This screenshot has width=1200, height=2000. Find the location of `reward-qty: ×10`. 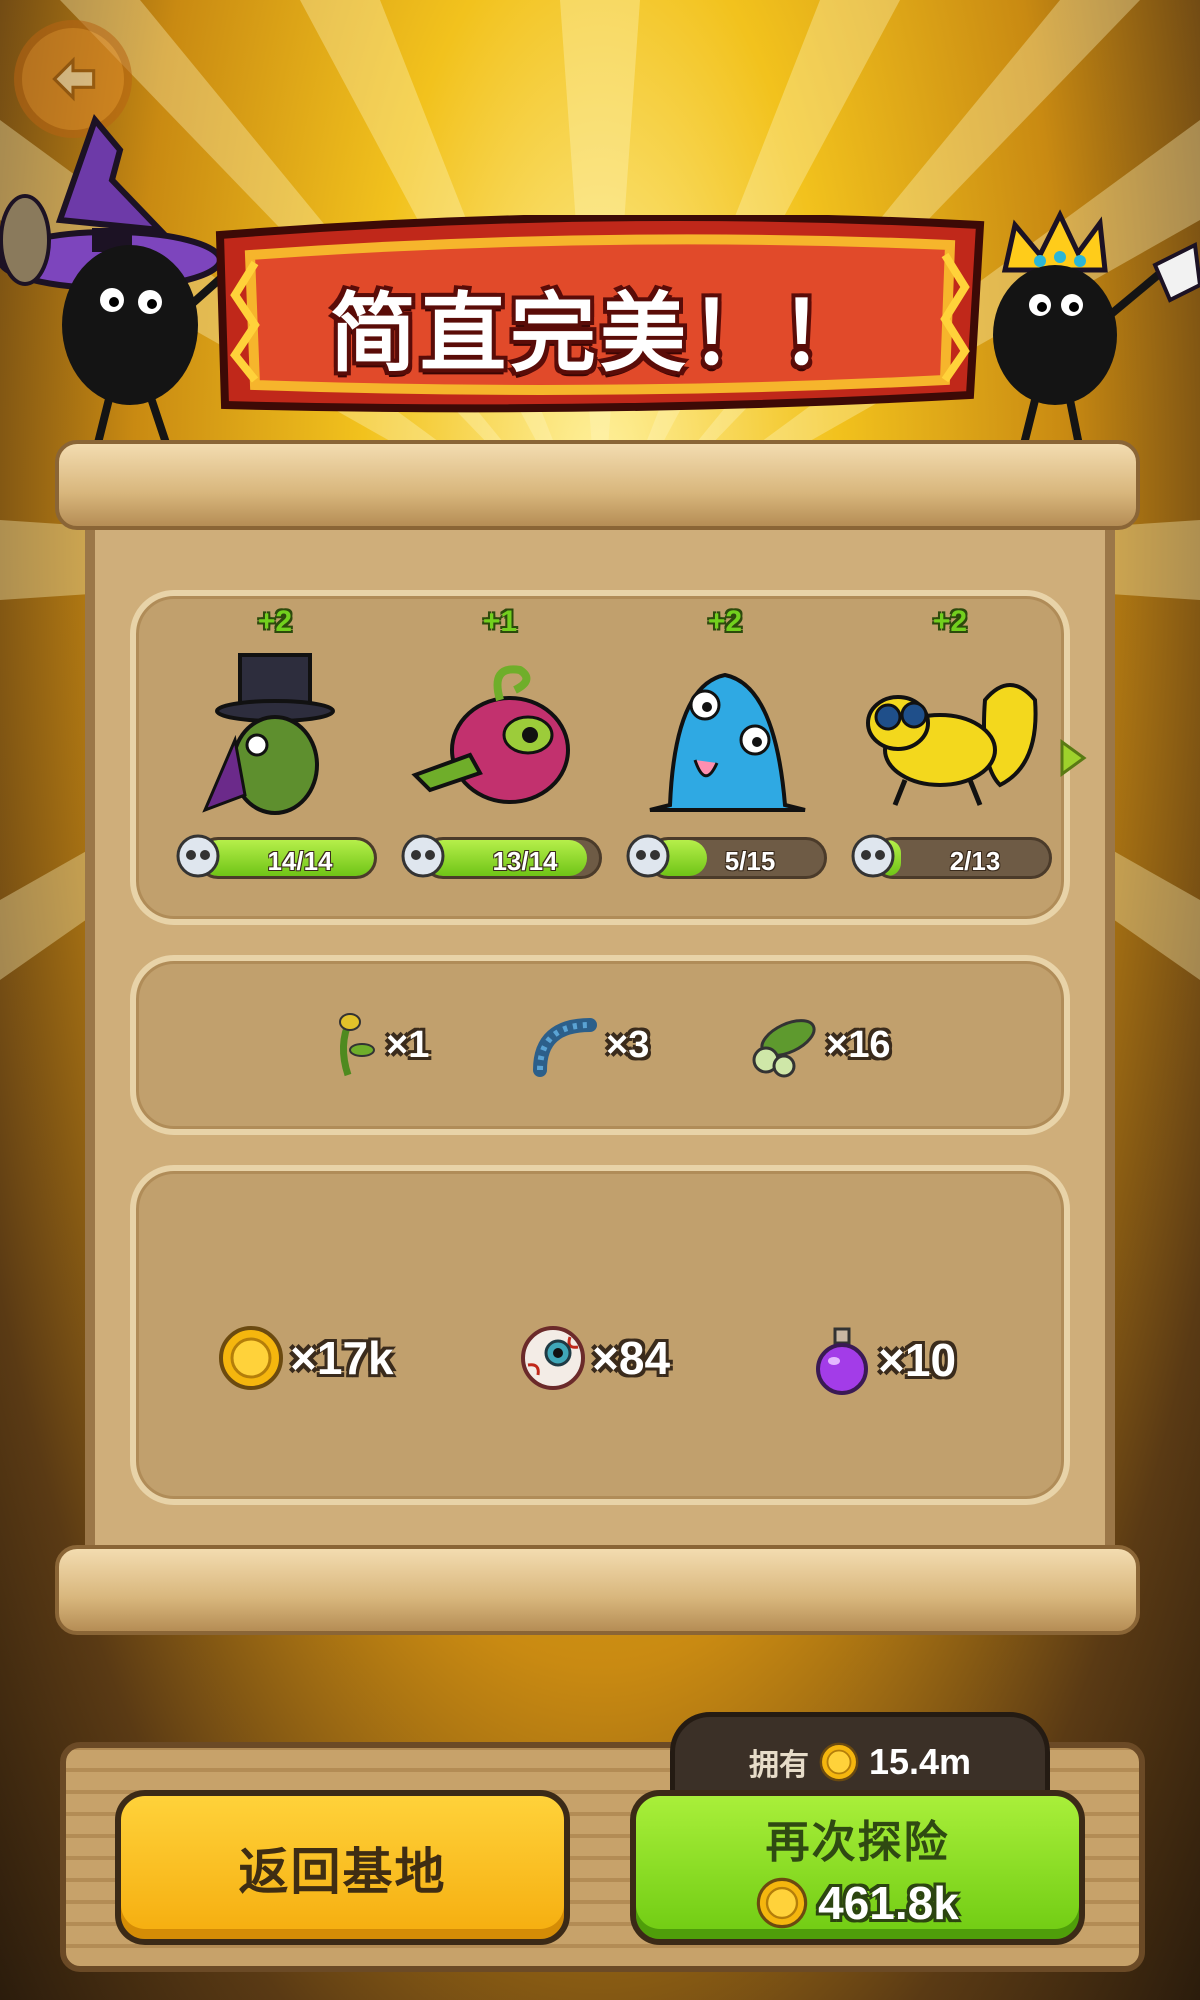

reward-qty: ×10 is located at coordinates (917, 1360).